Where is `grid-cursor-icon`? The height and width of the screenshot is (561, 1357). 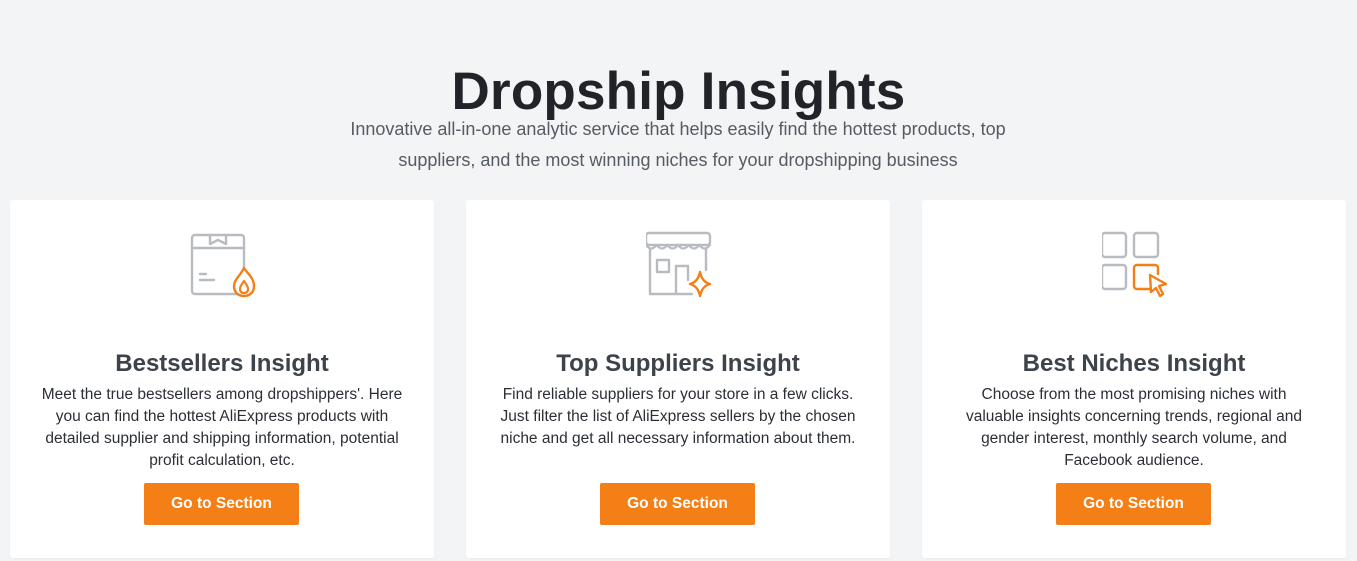 grid-cursor-icon is located at coordinates (1136, 265).